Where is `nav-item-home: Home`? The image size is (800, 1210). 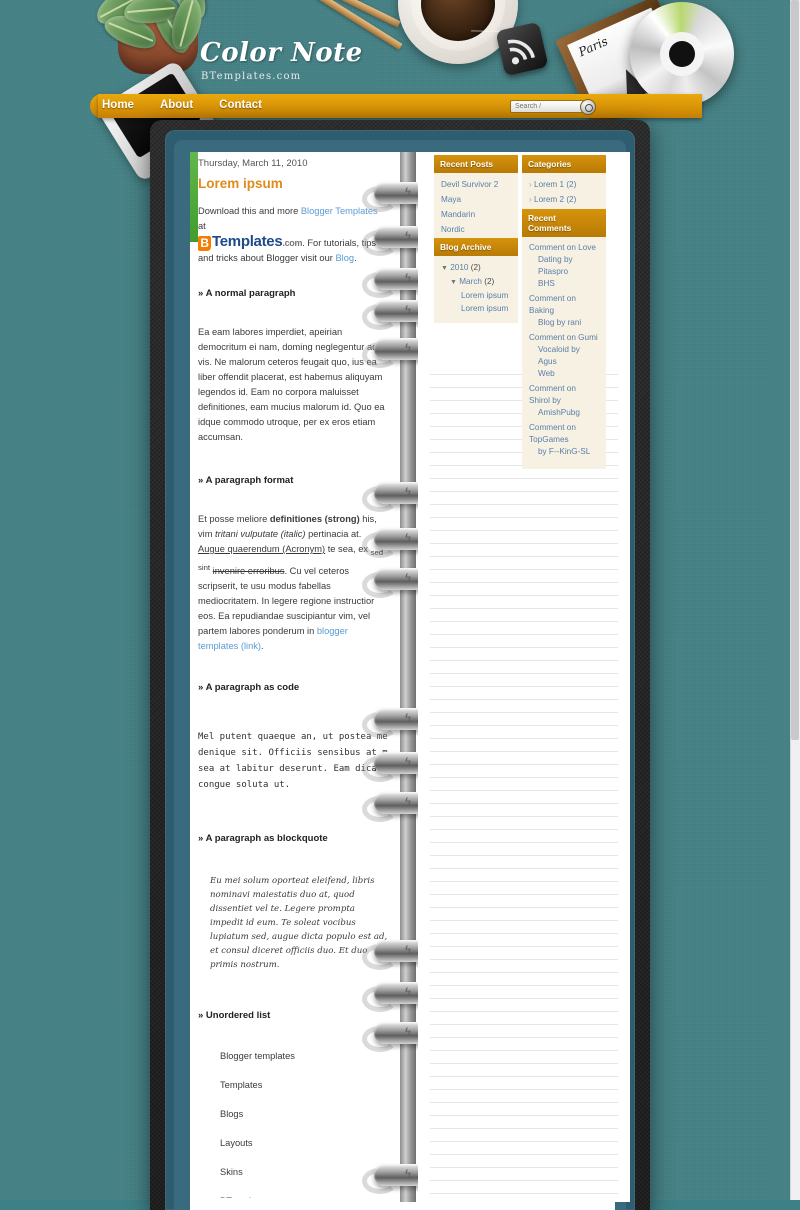
nav-item-home: Home is located at coordinates (118, 105).